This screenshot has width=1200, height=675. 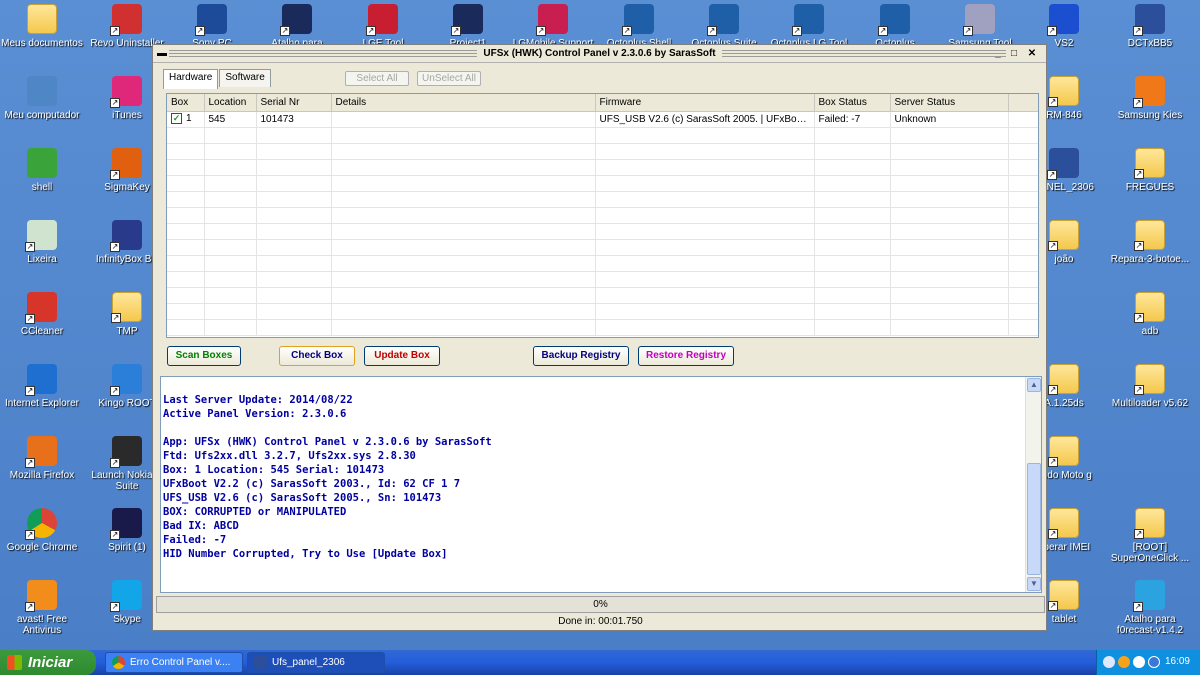 I want to click on maximize-button: □, so click(x=1014, y=54).